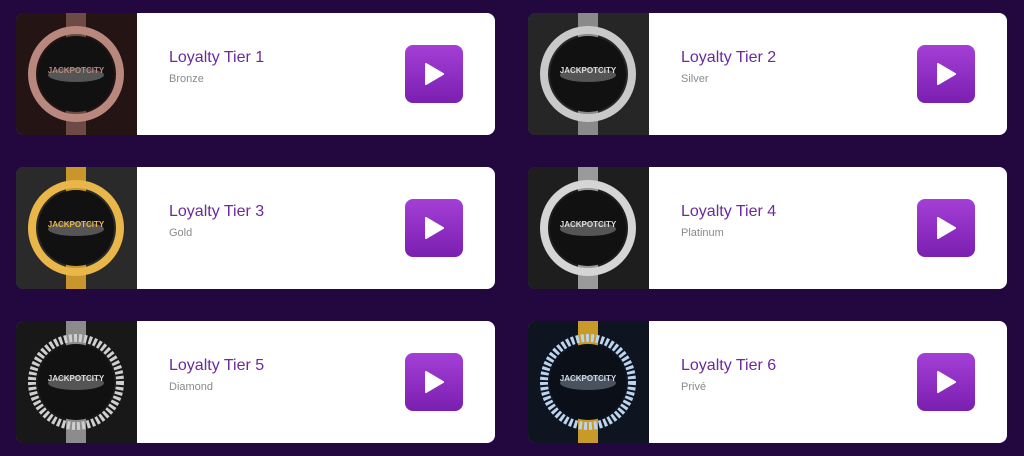 This screenshot has height=456, width=1024. Describe the element at coordinates (767, 228) in the screenshot. I see `tier-card-4: JACKPOTCITY Loyalty Tier 4 Platinum` at that location.